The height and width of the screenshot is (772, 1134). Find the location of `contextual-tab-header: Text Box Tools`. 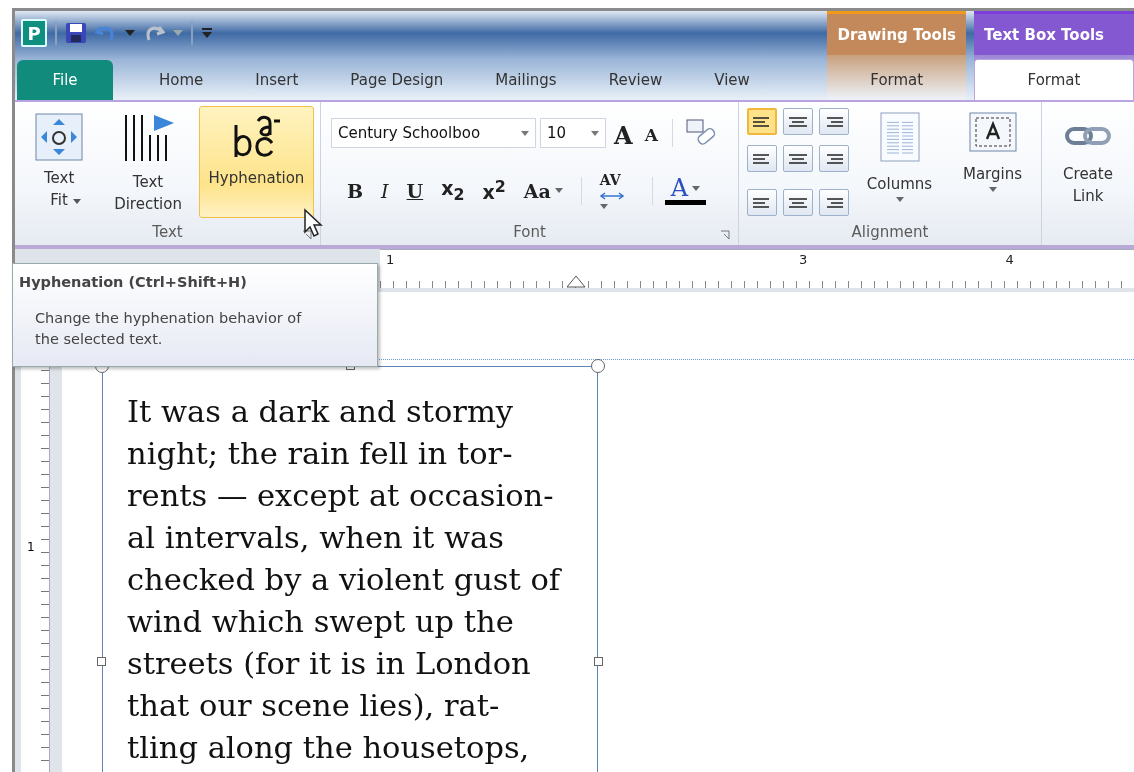

contextual-tab-header: Text Box Tools is located at coordinates (1054, 33).